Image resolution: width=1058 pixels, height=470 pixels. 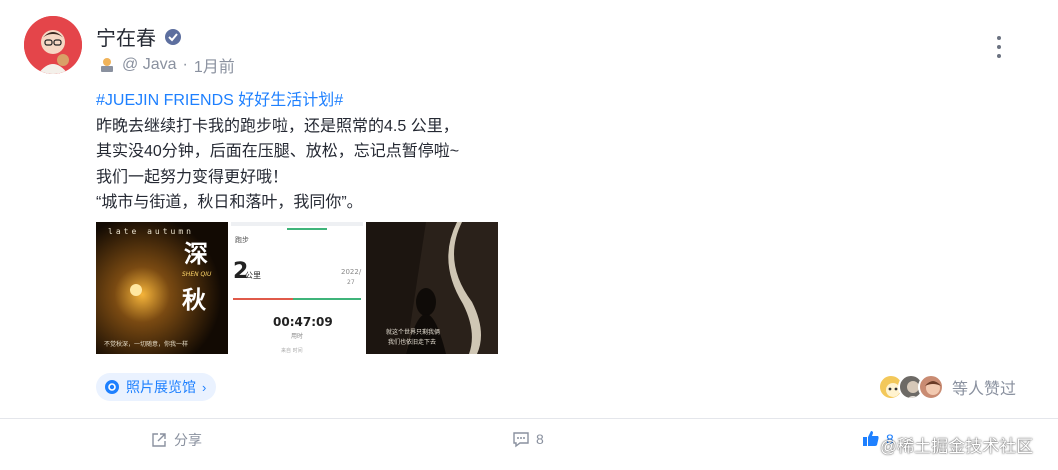 I want to click on author-name: 宁在春, so click(x=126, y=36).